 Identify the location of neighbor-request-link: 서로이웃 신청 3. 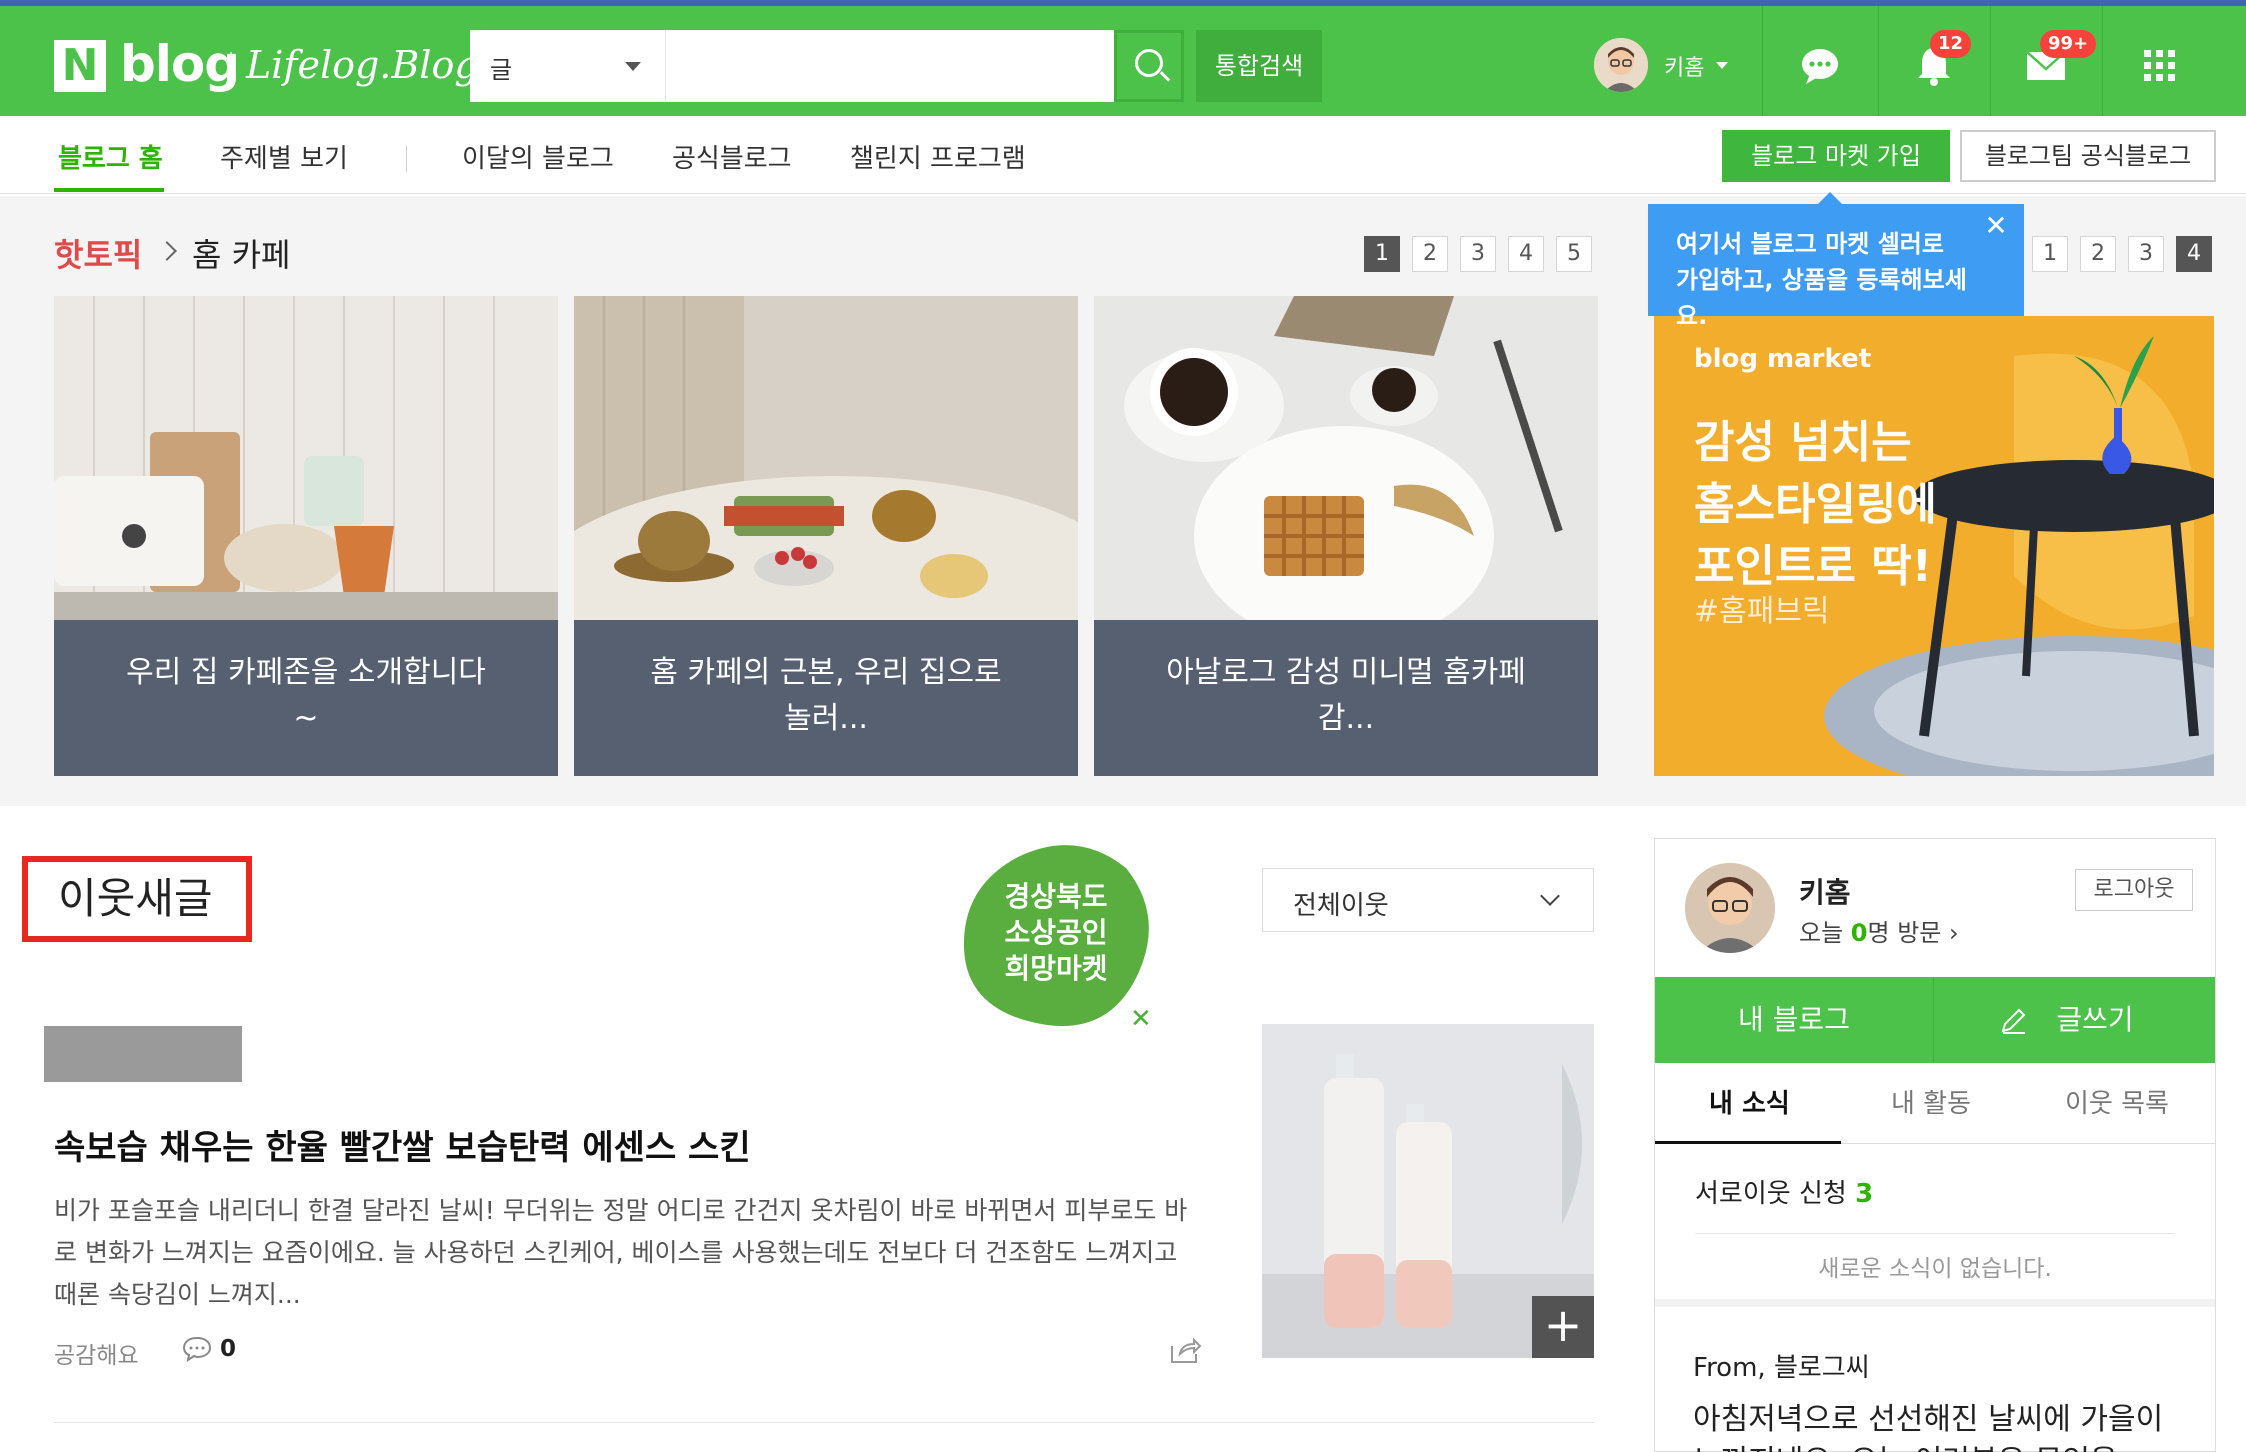
(1784, 1191).